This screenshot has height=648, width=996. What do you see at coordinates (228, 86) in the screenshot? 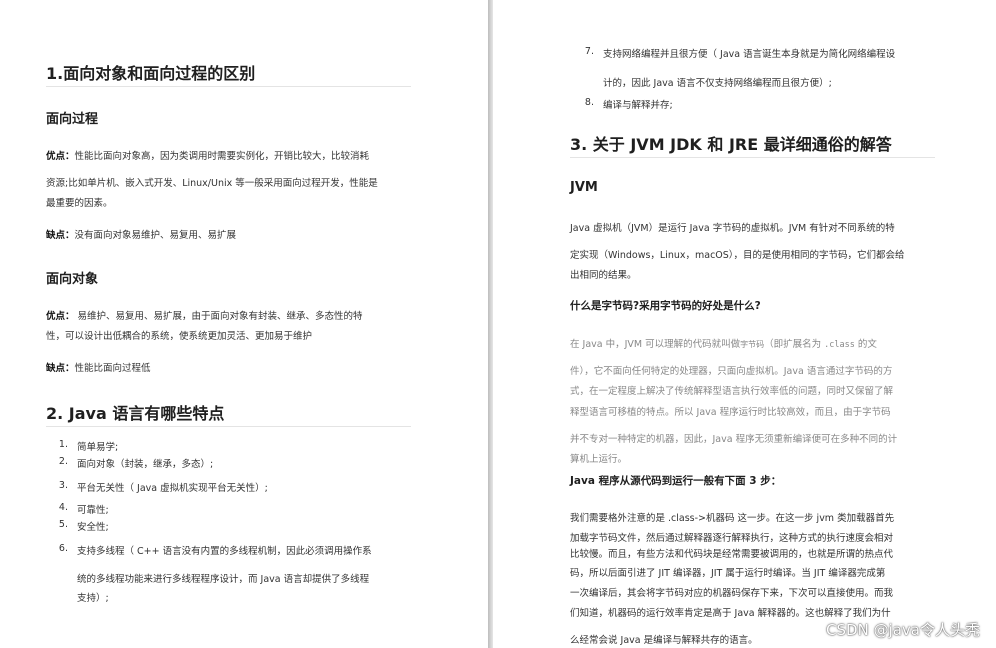
I see `section-1-rule` at bounding box center [228, 86].